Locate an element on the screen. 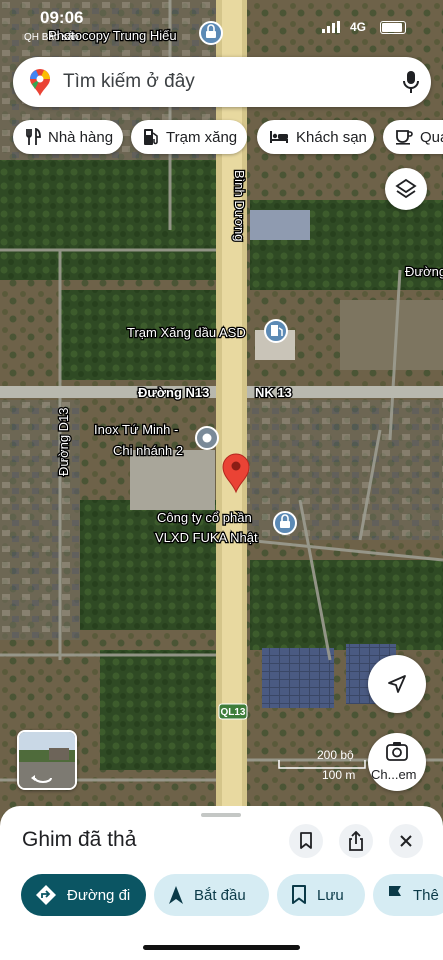  start-button: Bắt đầu is located at coordinates (211, 895).